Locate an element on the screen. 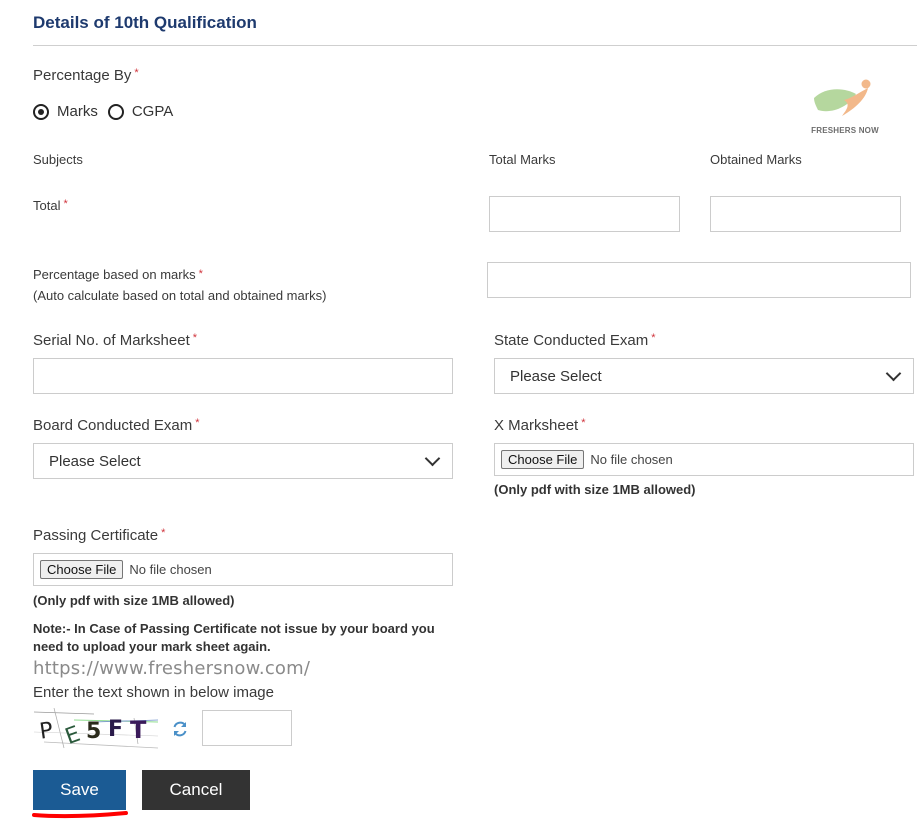 This screenshot has height=834, width=917. percentage-by-text: Percentage By is located at coordinates (82, 75).